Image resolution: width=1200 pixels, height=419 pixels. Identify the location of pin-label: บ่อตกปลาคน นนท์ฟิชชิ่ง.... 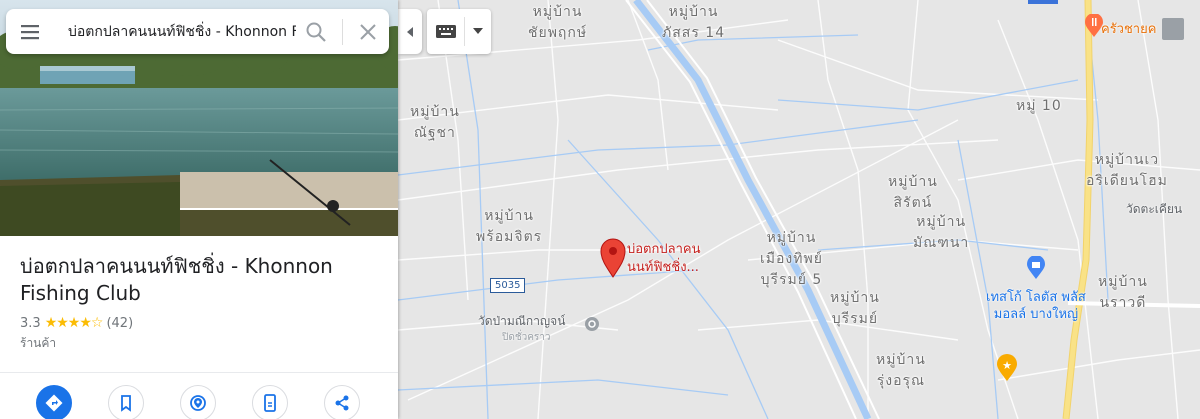
(663, 259).